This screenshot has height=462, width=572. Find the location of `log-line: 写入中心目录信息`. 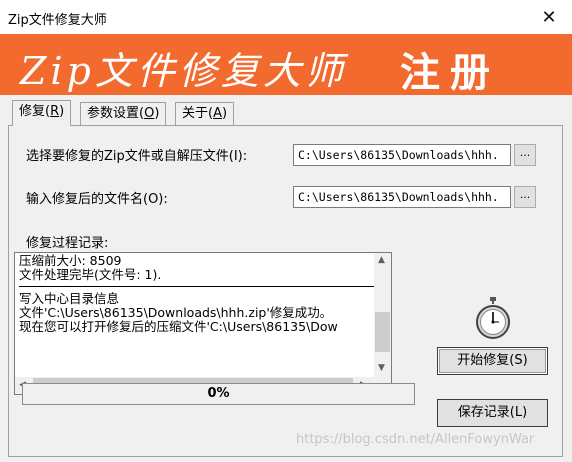

log-line: 写入中心目录信息 is located at coordinates (69, 298).